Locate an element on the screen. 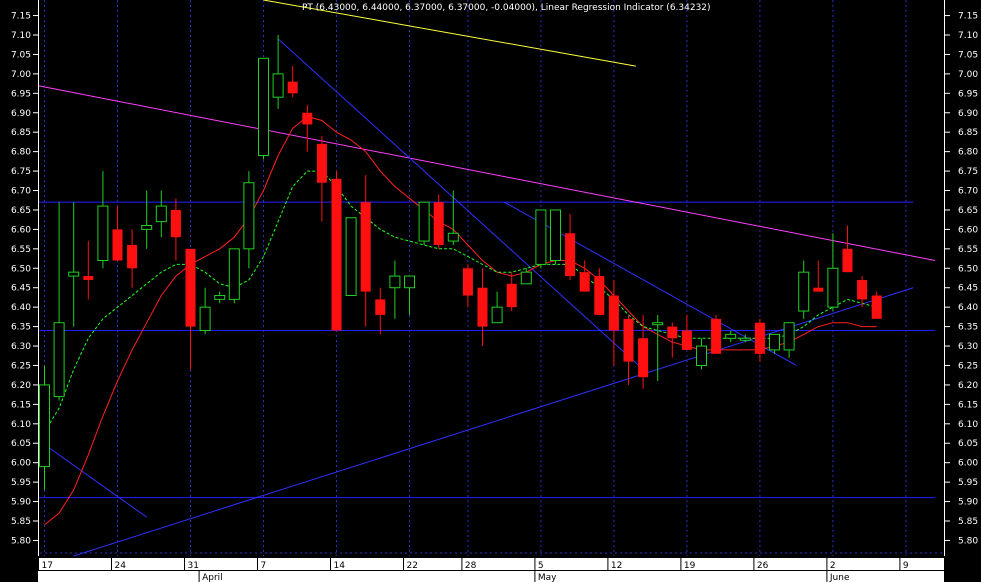 The image size is (981, 582). y-tick-label-right: 6.60 is located at coordinates (968, 230).